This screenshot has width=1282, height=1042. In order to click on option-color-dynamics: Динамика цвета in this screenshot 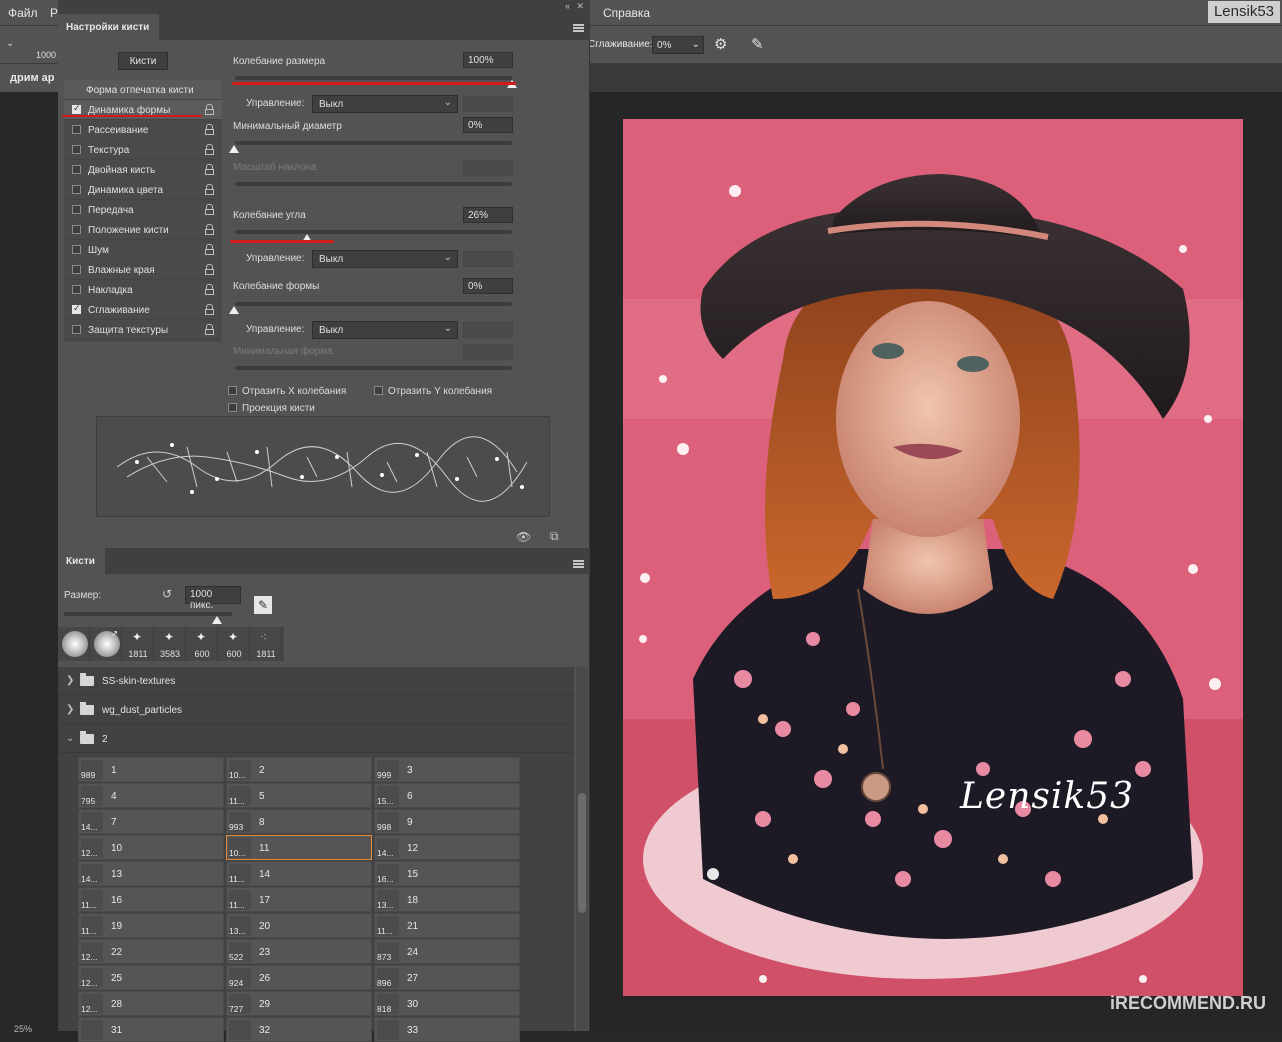, I will do `click(143, 190)`.